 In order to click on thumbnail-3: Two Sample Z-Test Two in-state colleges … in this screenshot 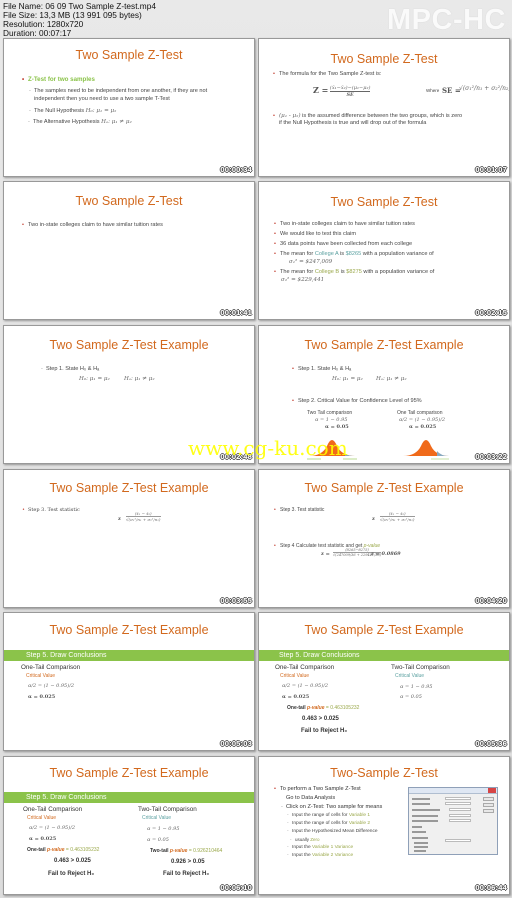, I will do `click(129, 250)`.